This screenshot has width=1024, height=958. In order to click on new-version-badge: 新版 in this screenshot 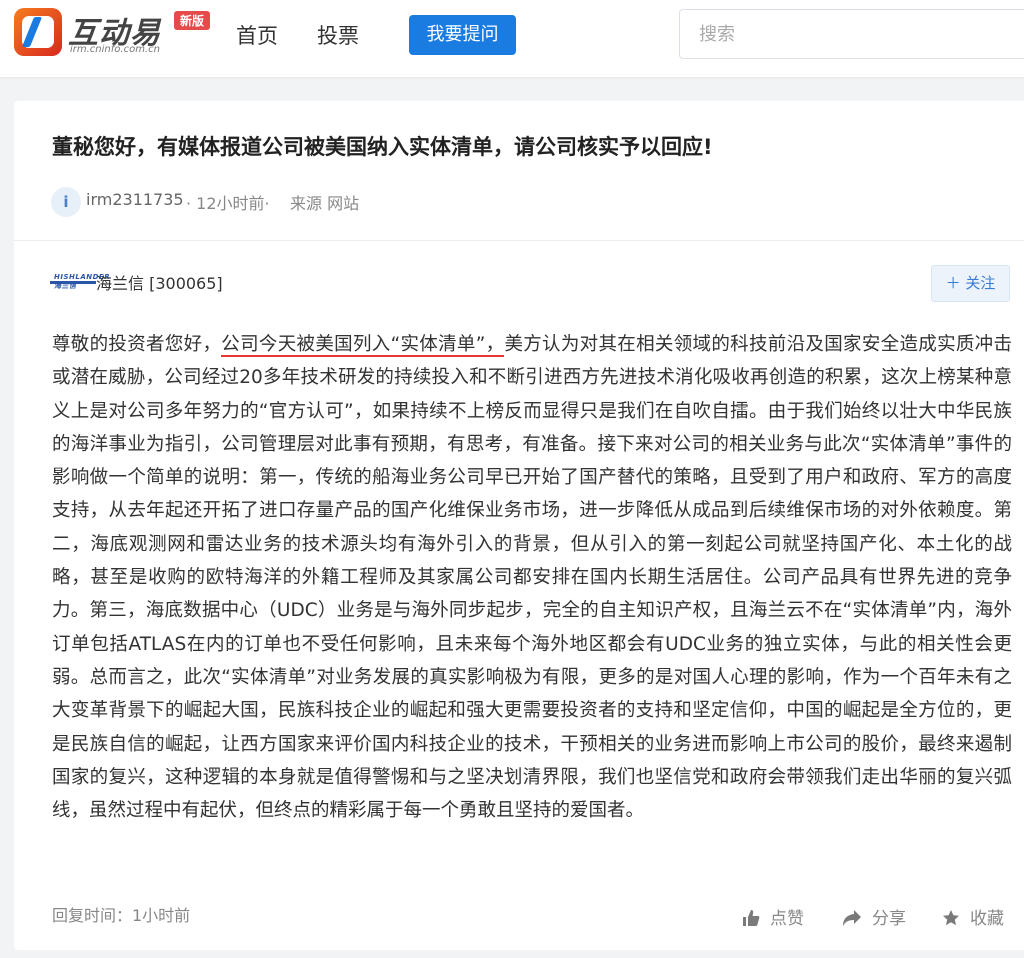, I will do `click(192, 20)`.